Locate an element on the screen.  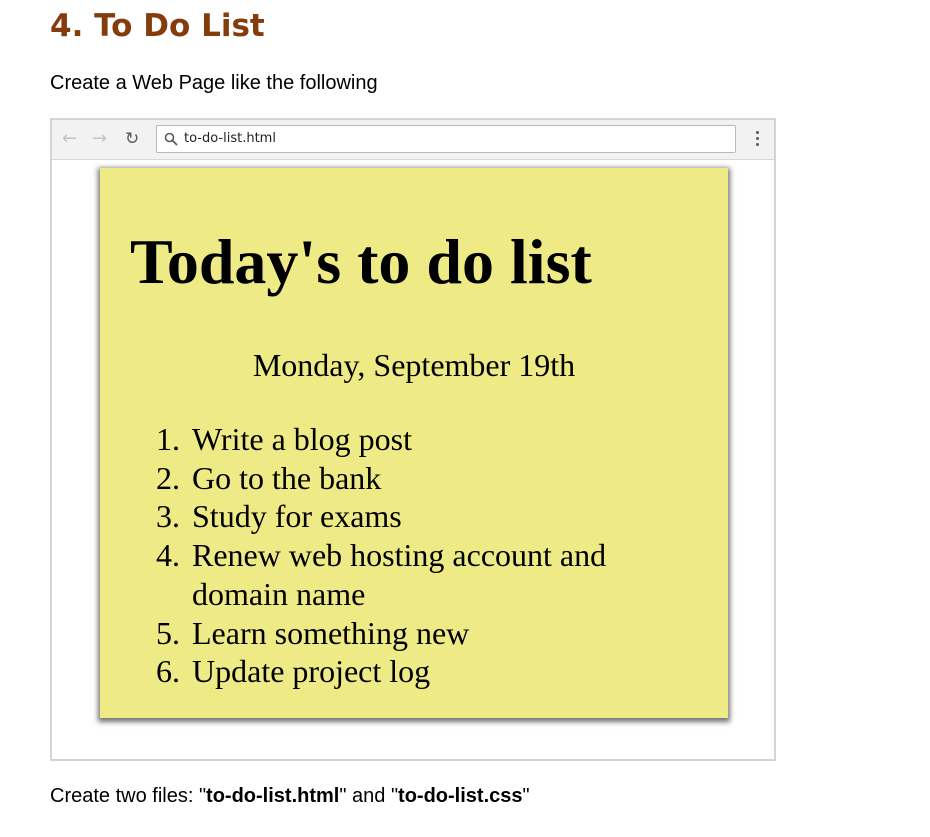
address-url: to-do-list.html is located at coordinates (230, 138).